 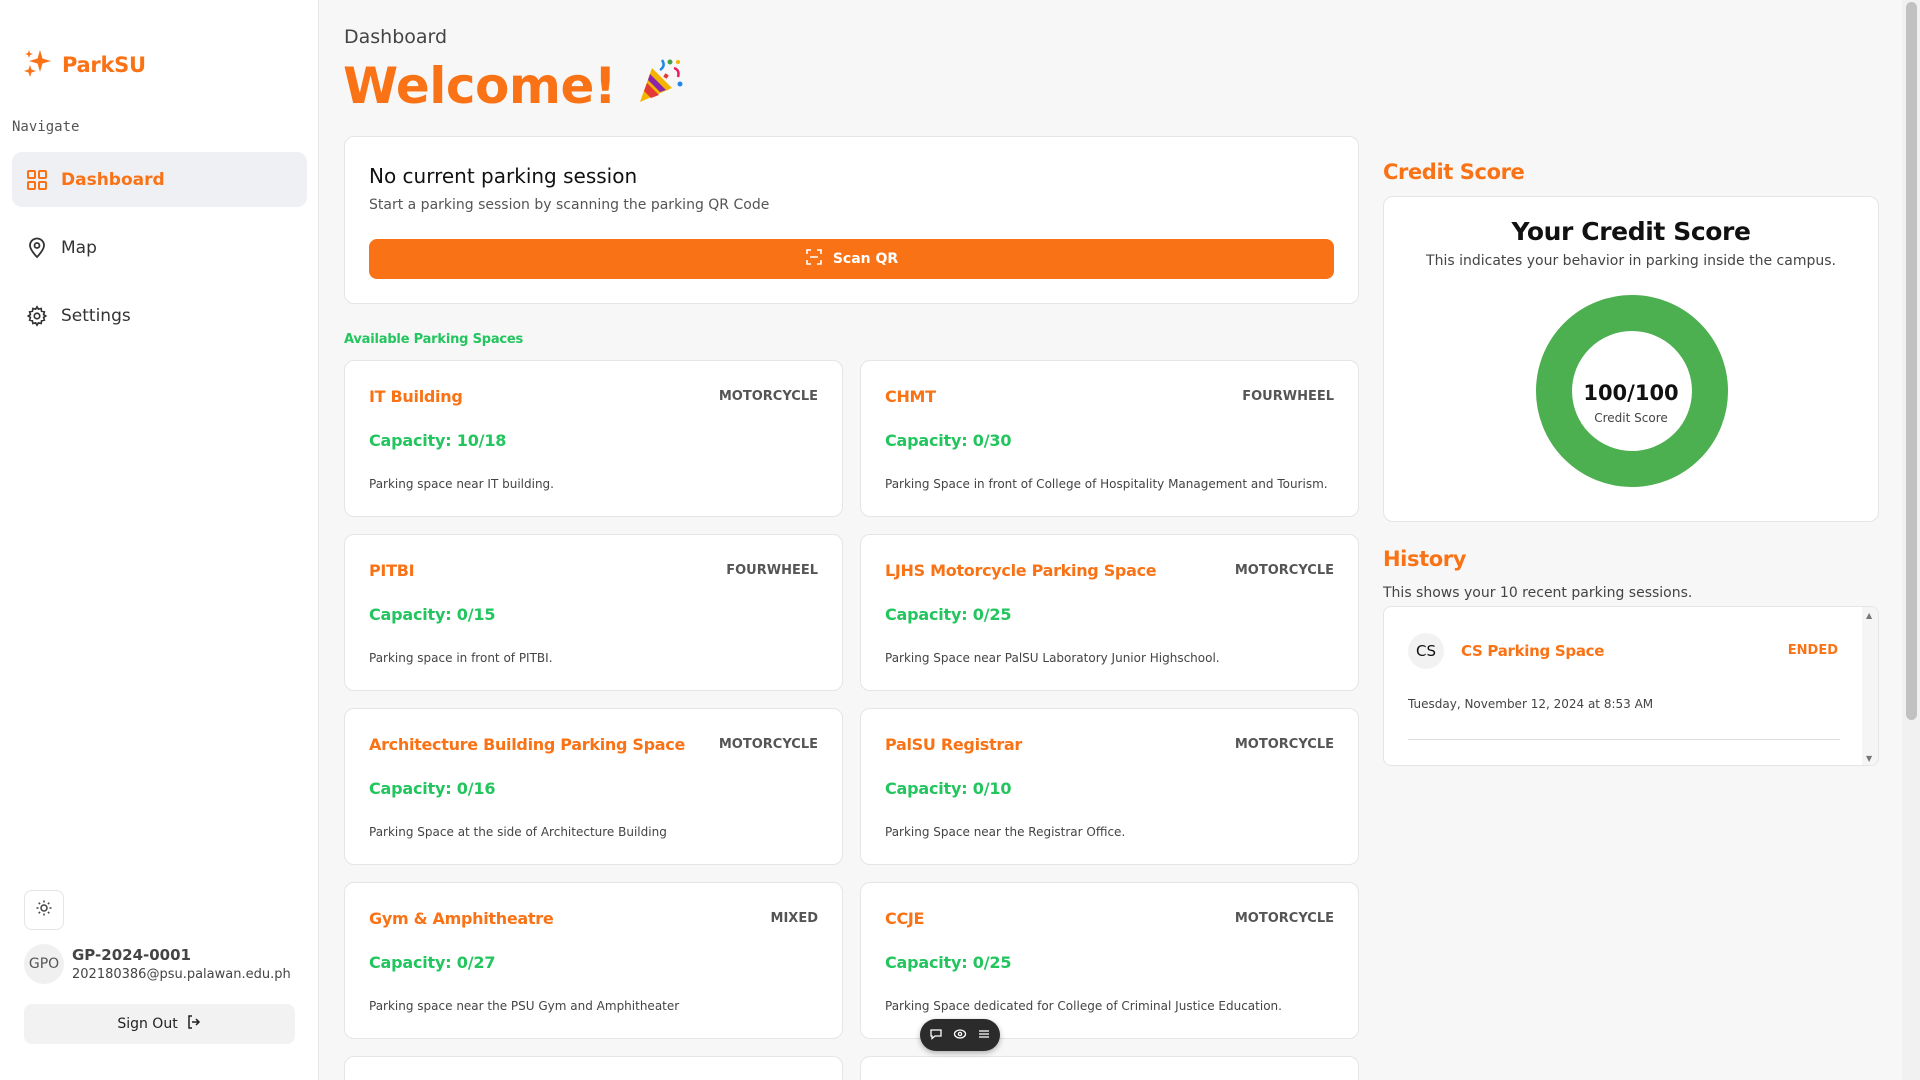 I want to click on map-pin-icon, so click(x=37, y=248).